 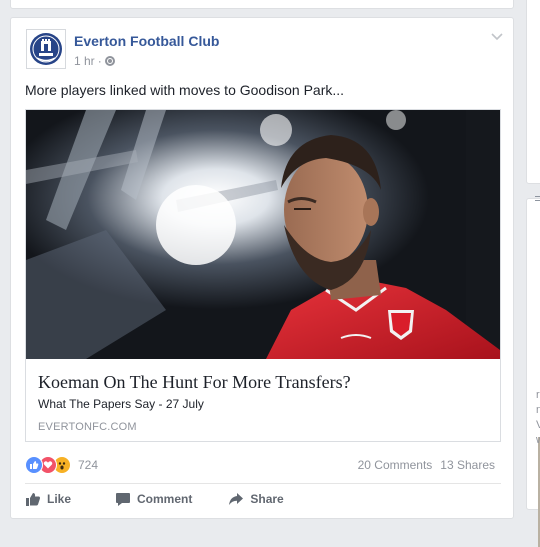 I want to click on link-title: Koeman On The Hunt For More Transfers?, so click(x=194, y=382).